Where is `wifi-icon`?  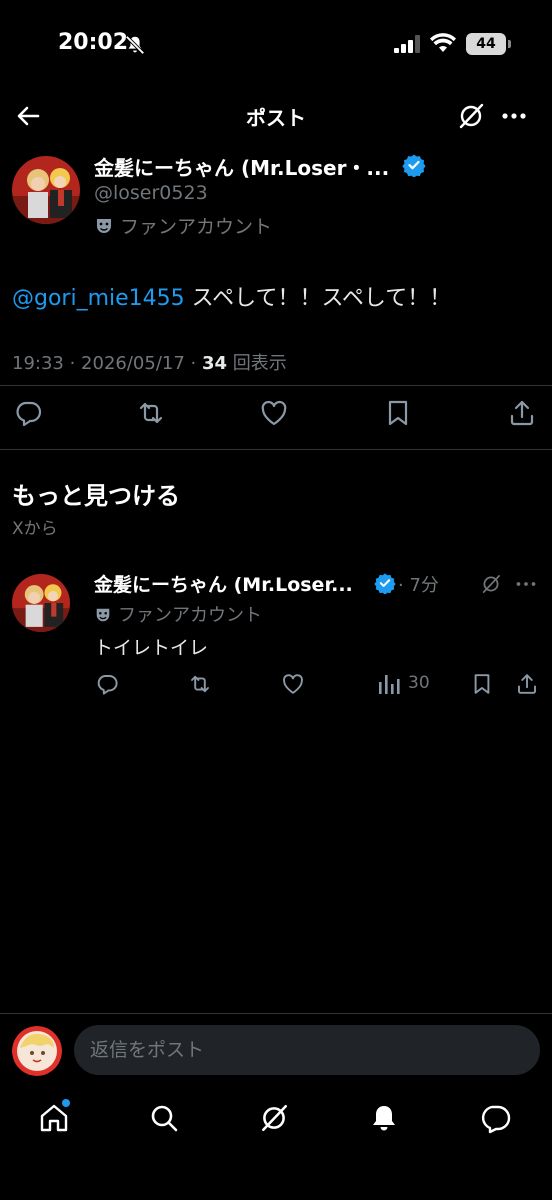 wifi-icon is located at coordinates (443, 42).